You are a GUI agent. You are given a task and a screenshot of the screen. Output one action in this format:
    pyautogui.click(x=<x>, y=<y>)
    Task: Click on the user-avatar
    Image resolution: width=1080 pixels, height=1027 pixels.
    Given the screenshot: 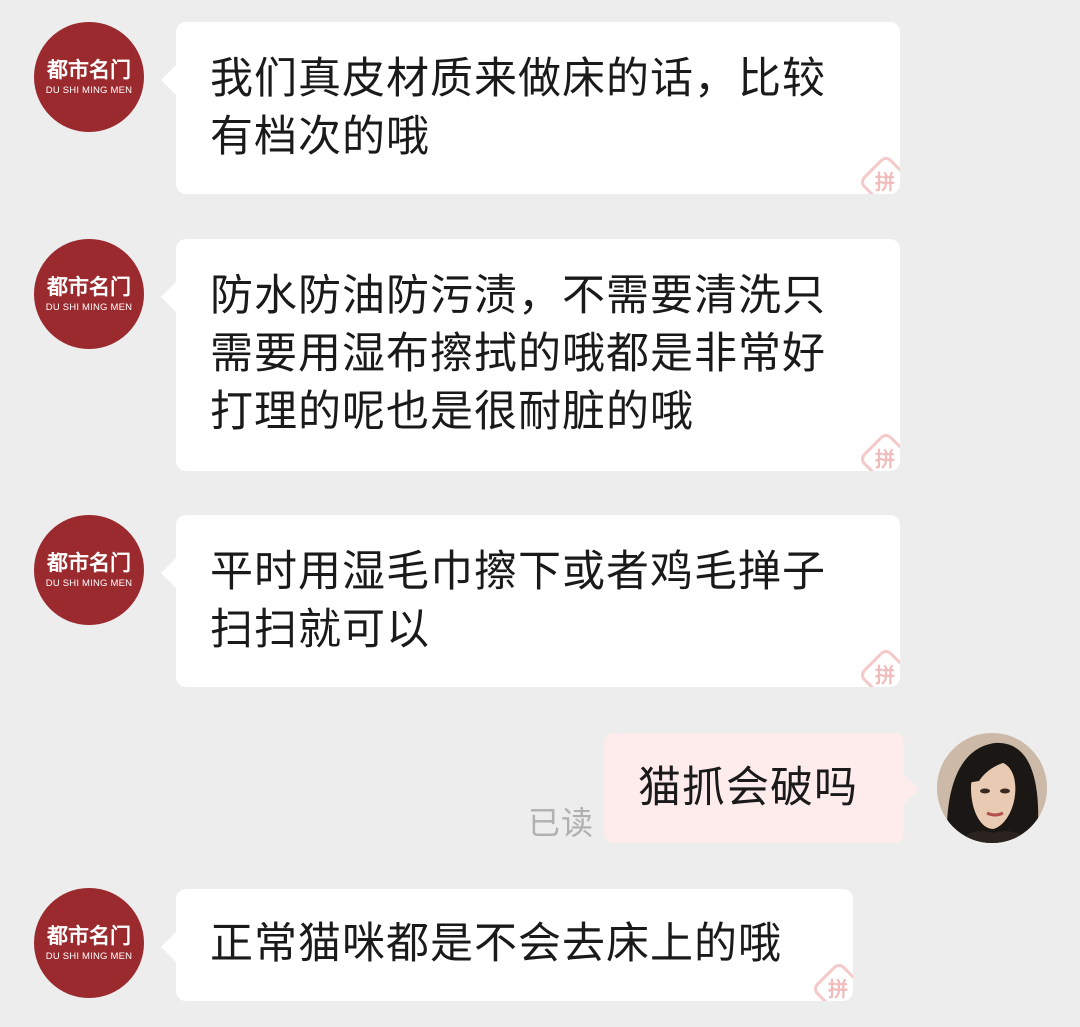 What is the action you would take?
    pyautogui.click(x=992, y=788)
    